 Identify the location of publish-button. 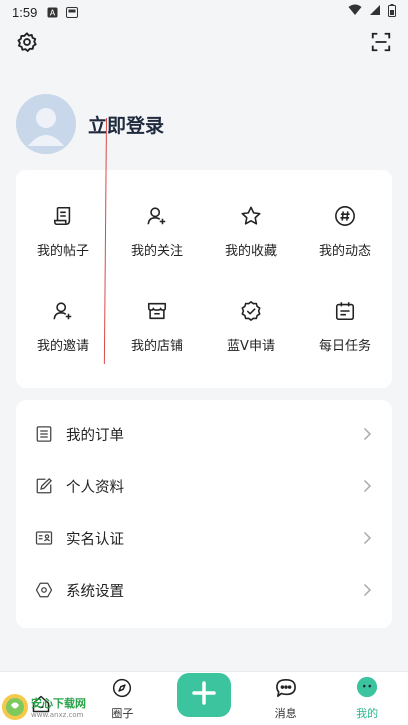
(203, 695).